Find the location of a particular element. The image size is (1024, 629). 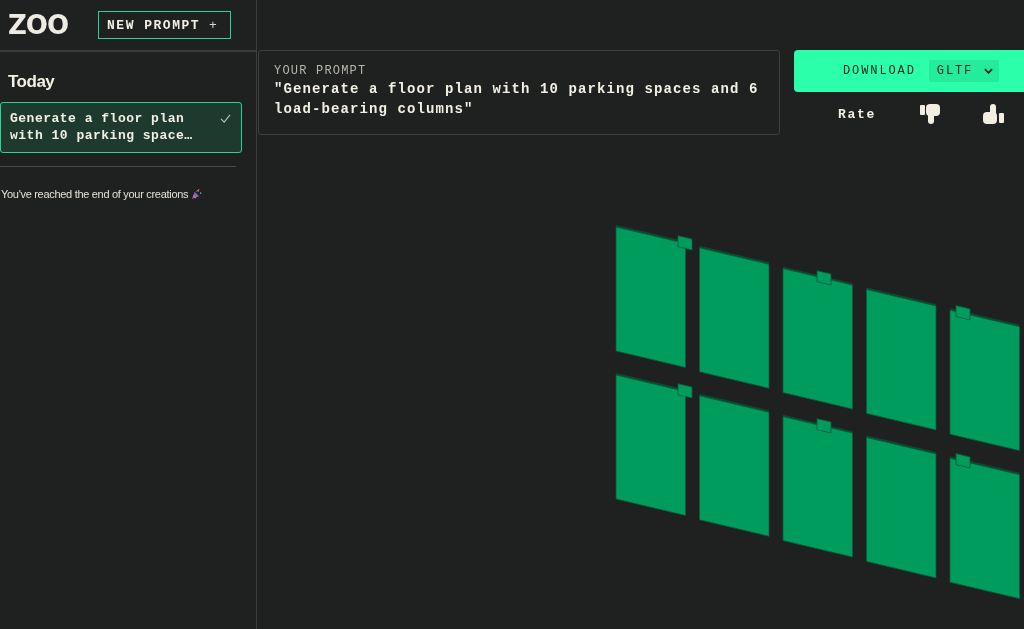

thumbs-up-icon is located at coordinates (993, 114).